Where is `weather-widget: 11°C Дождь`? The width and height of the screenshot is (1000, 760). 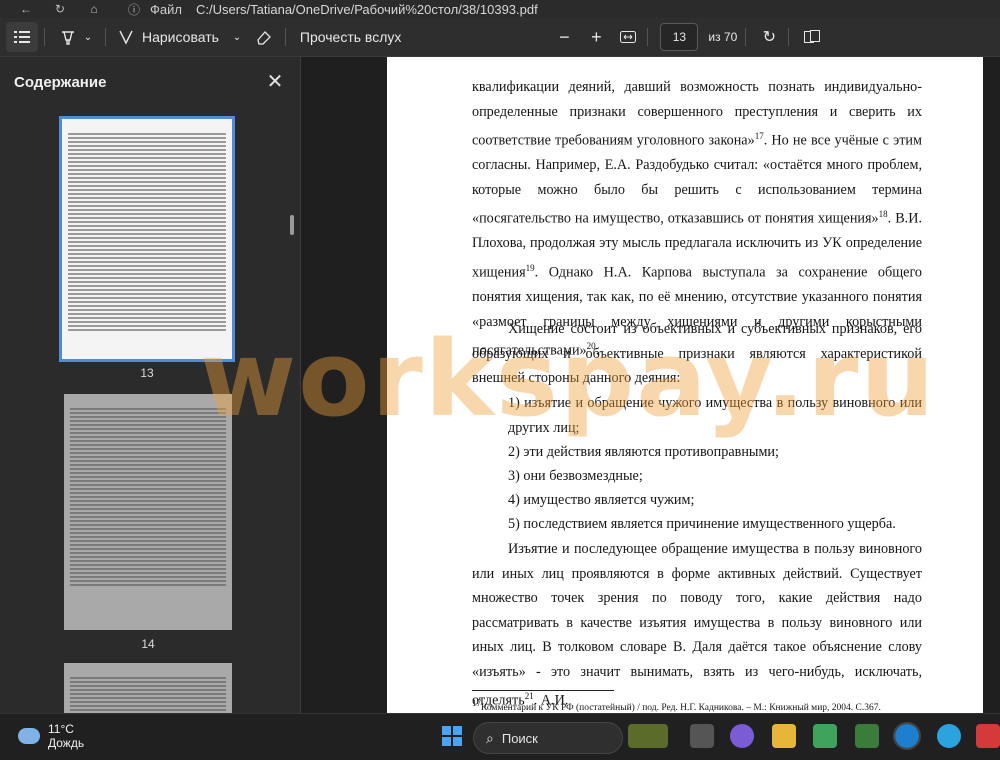
weather-widget: 11°C Дождь is located at coordinates (51, 736).